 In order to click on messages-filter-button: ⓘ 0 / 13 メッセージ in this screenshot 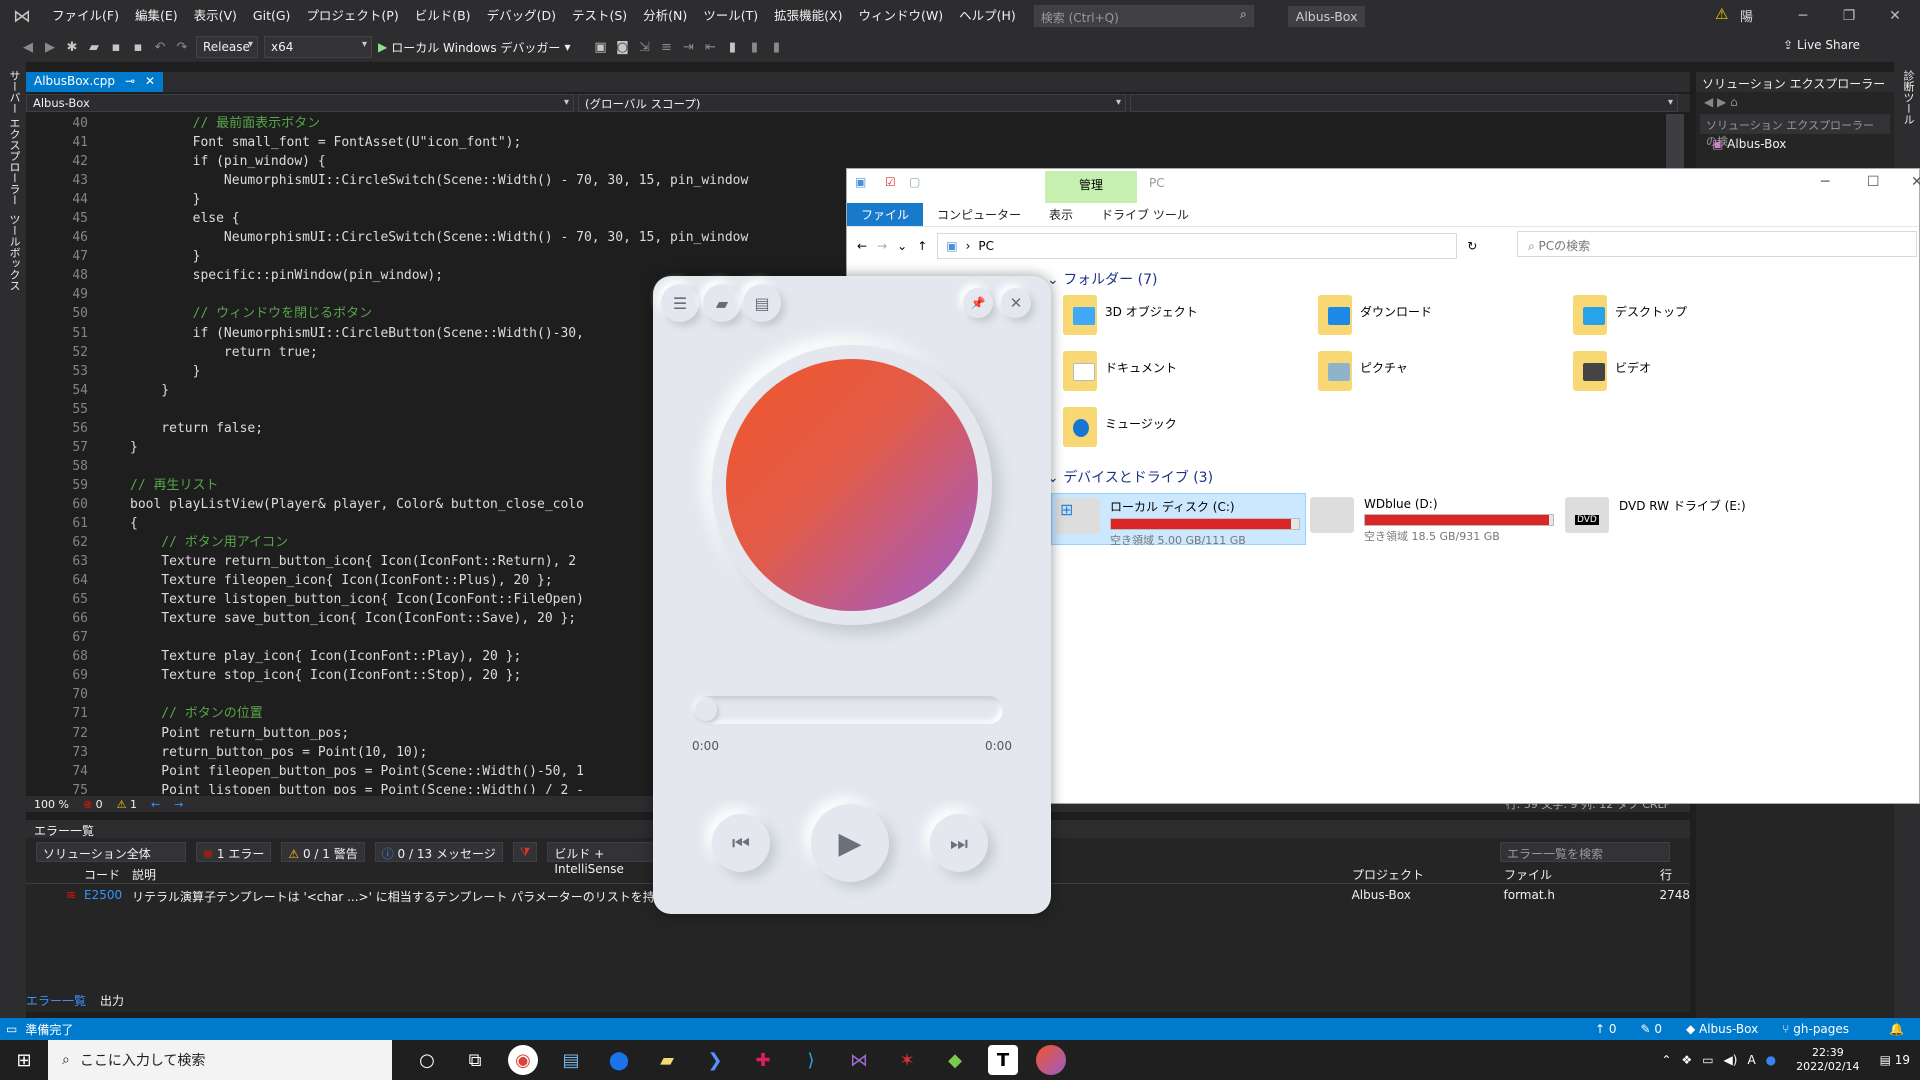, I will do `click(438, 852)`.